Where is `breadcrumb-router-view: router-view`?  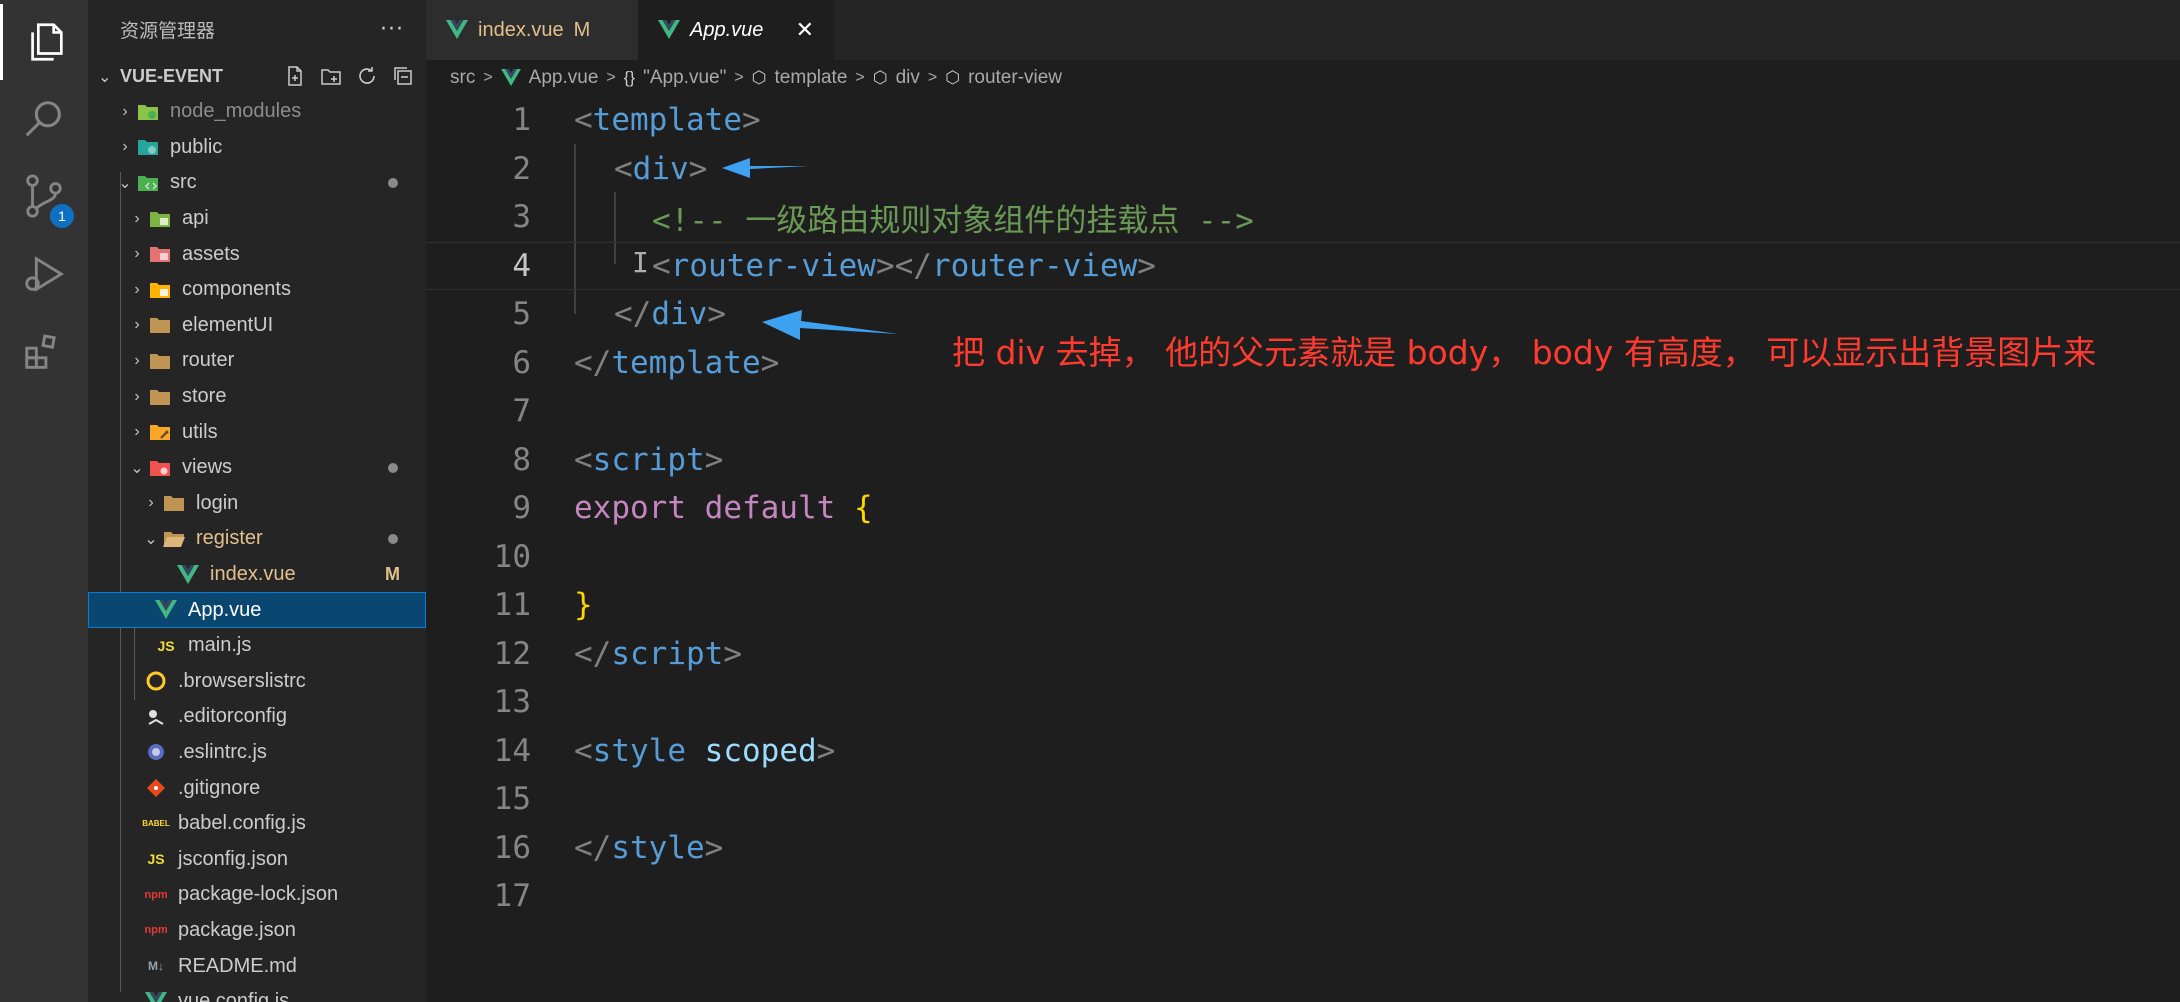 breadcrumb-router-view: router-view is located at coordinates (1015, 78).